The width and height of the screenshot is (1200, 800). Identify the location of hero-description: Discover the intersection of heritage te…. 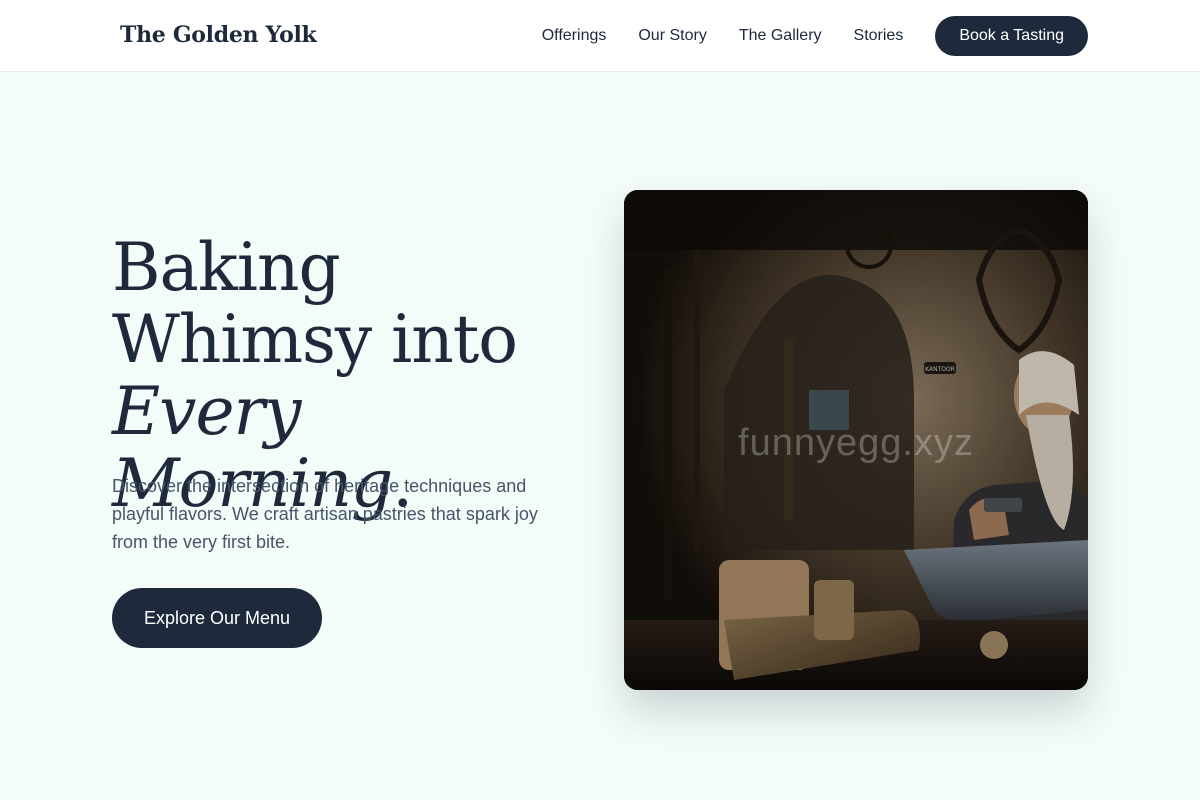
(325, 514).